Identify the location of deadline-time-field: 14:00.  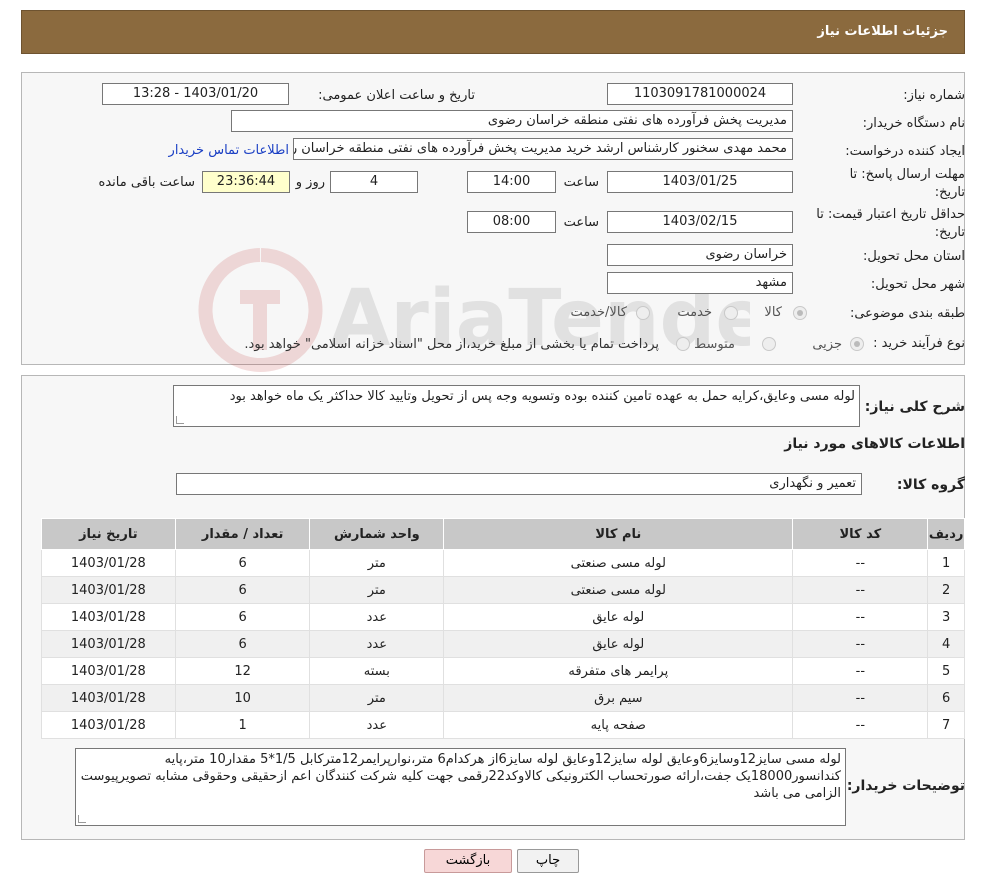
(511, 182).